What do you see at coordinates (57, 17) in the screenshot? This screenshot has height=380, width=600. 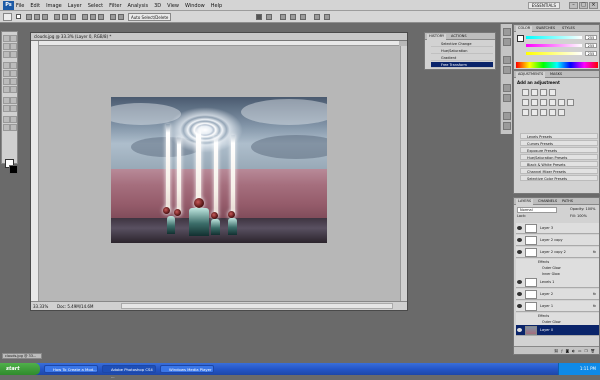 I see `align-left-icon` at bounding box center [57, 17].